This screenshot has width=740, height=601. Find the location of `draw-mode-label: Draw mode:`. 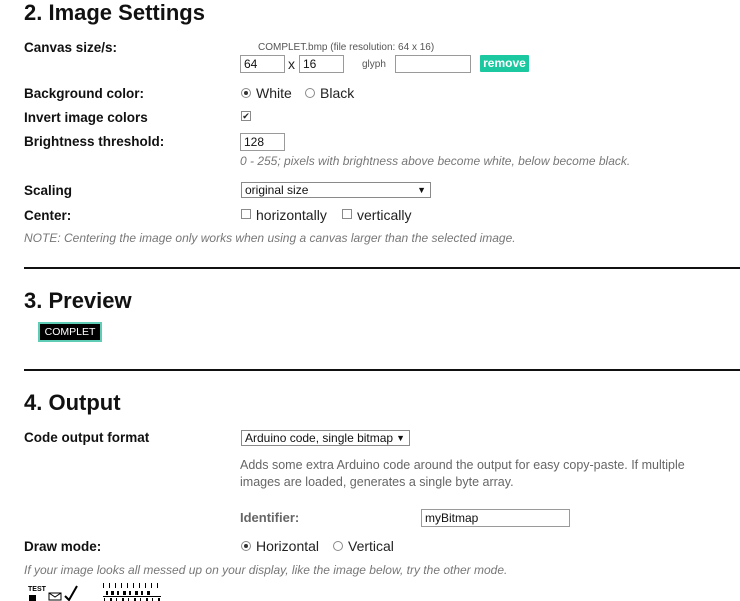

draw-mode-label: Draw mode: is located at coordinates (63, 546).